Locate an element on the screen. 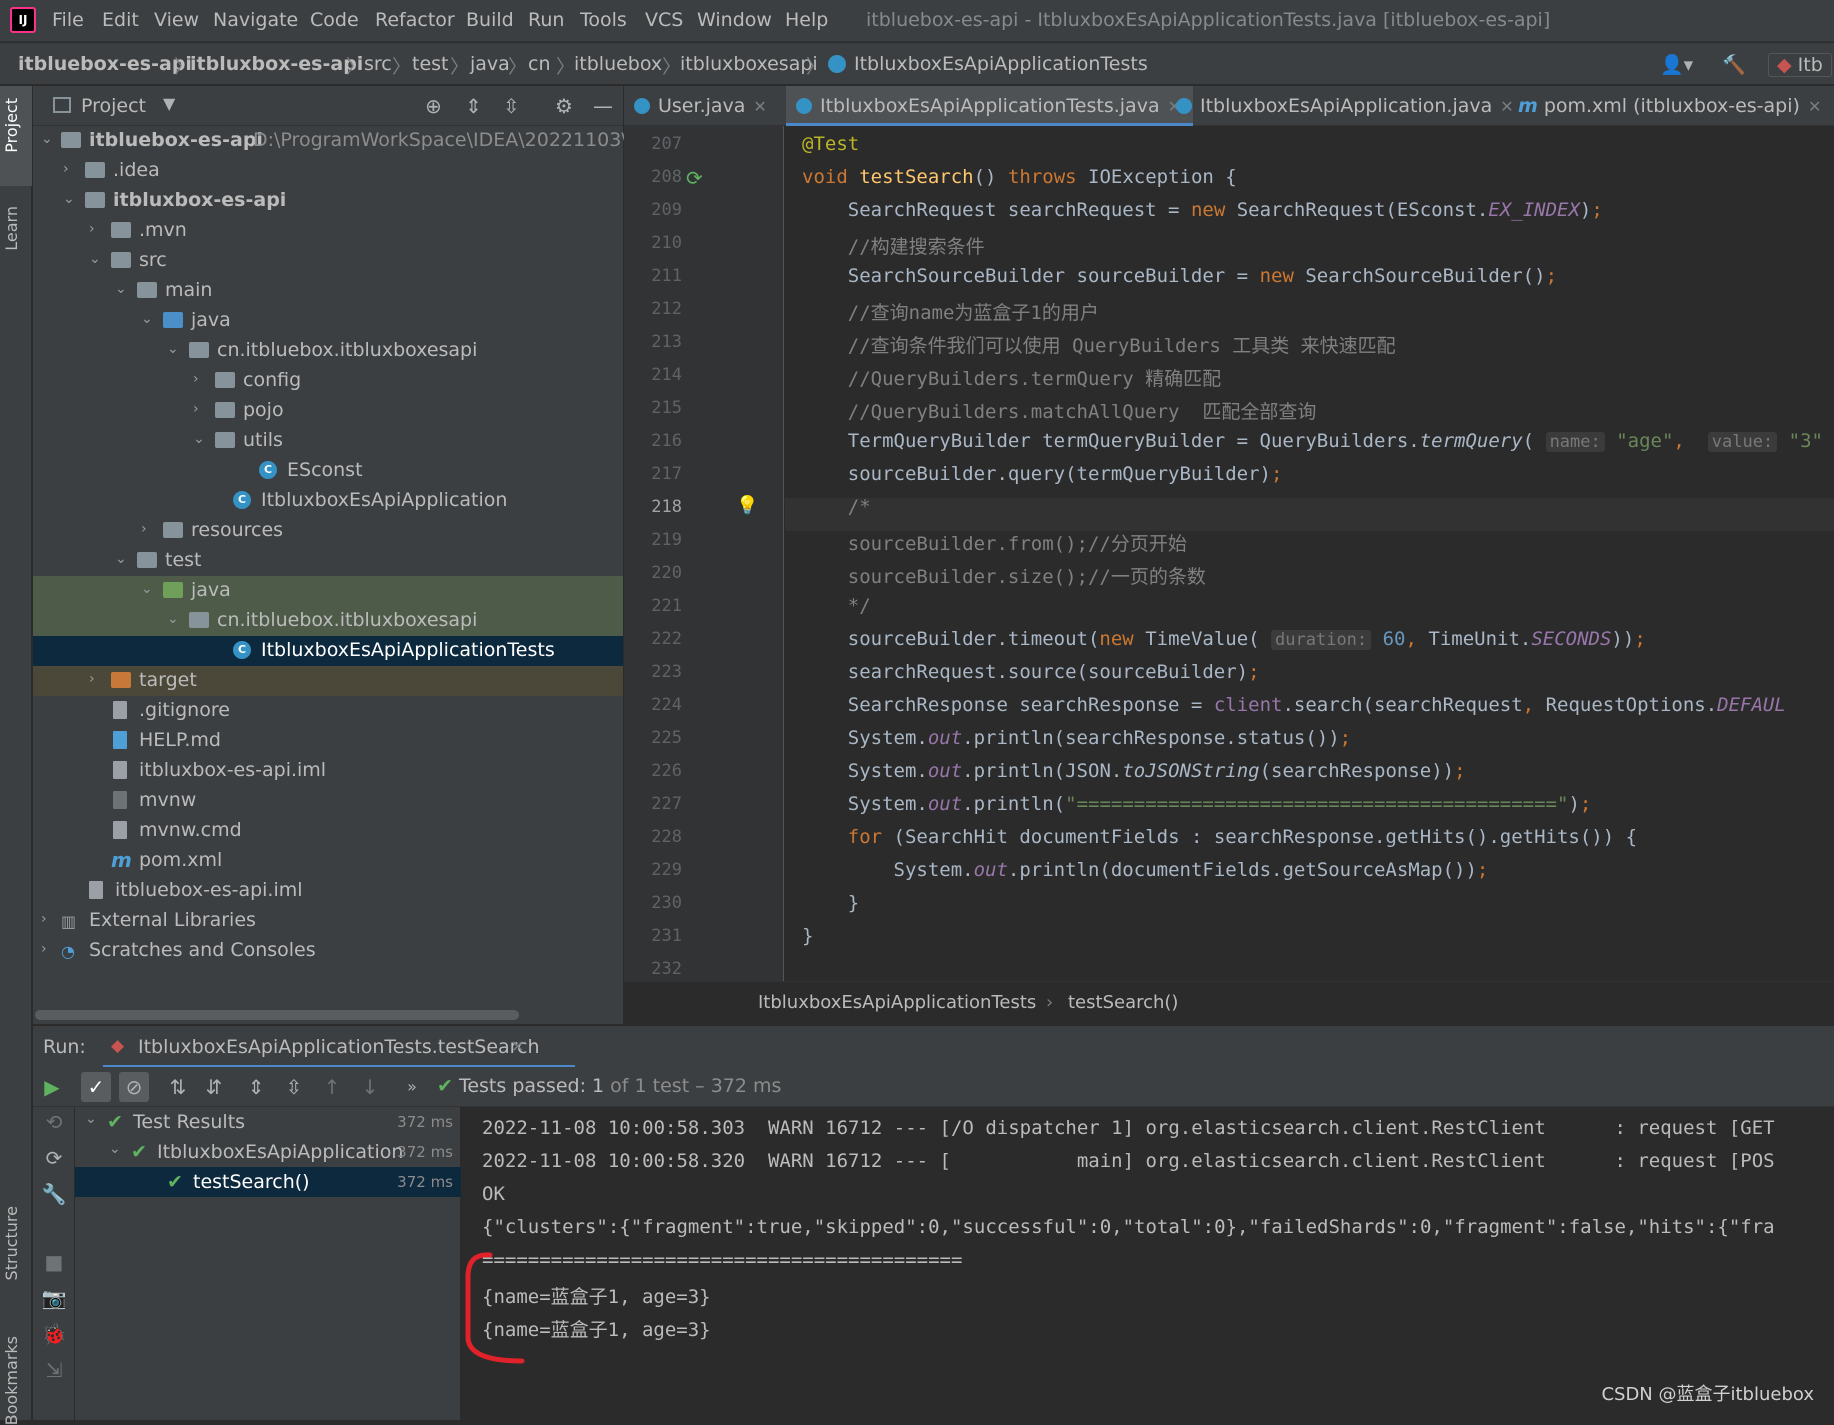 The height and width of the screenshot is (1425, 1834). tree-item-root-iml: itbluebox-es-api.iml is located at coordinates (328, 891).